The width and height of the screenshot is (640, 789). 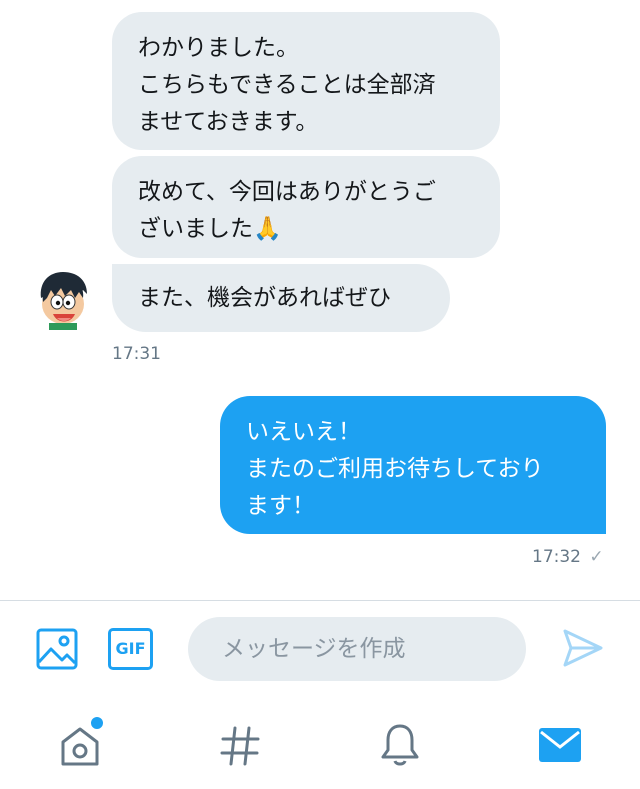 What do you see at coordinates (583, 648) in the screenshot?
I see `send-icon` at bounding box center [583, 648].